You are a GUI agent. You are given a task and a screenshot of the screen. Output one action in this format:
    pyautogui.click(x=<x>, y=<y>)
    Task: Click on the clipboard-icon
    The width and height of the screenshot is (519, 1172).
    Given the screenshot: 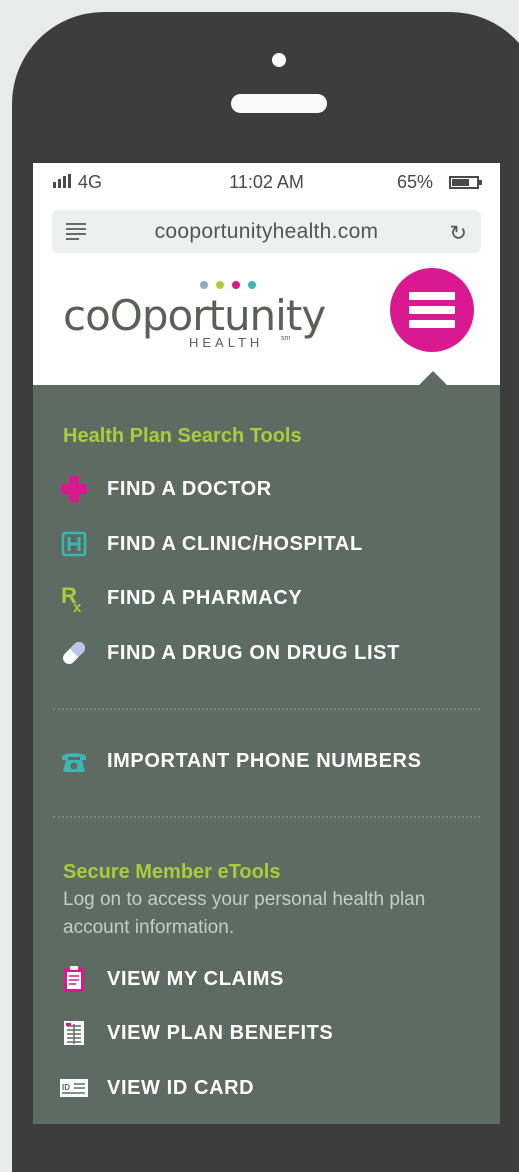 What is the action you would take?
    pyautogui.click(x=74, y=979)
    